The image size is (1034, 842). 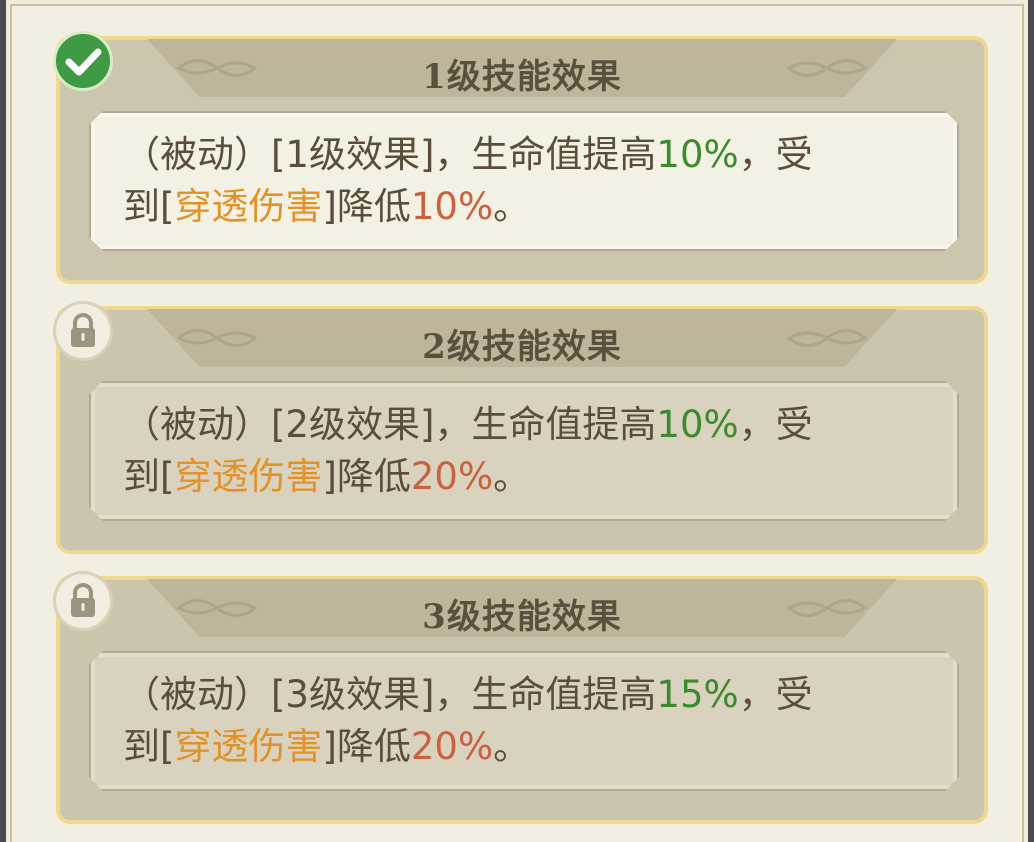 What do you see at coordinates (522, 77) in the screenshot?
I see `card-title: 1级技能效果` at bounding box center [522, 77].